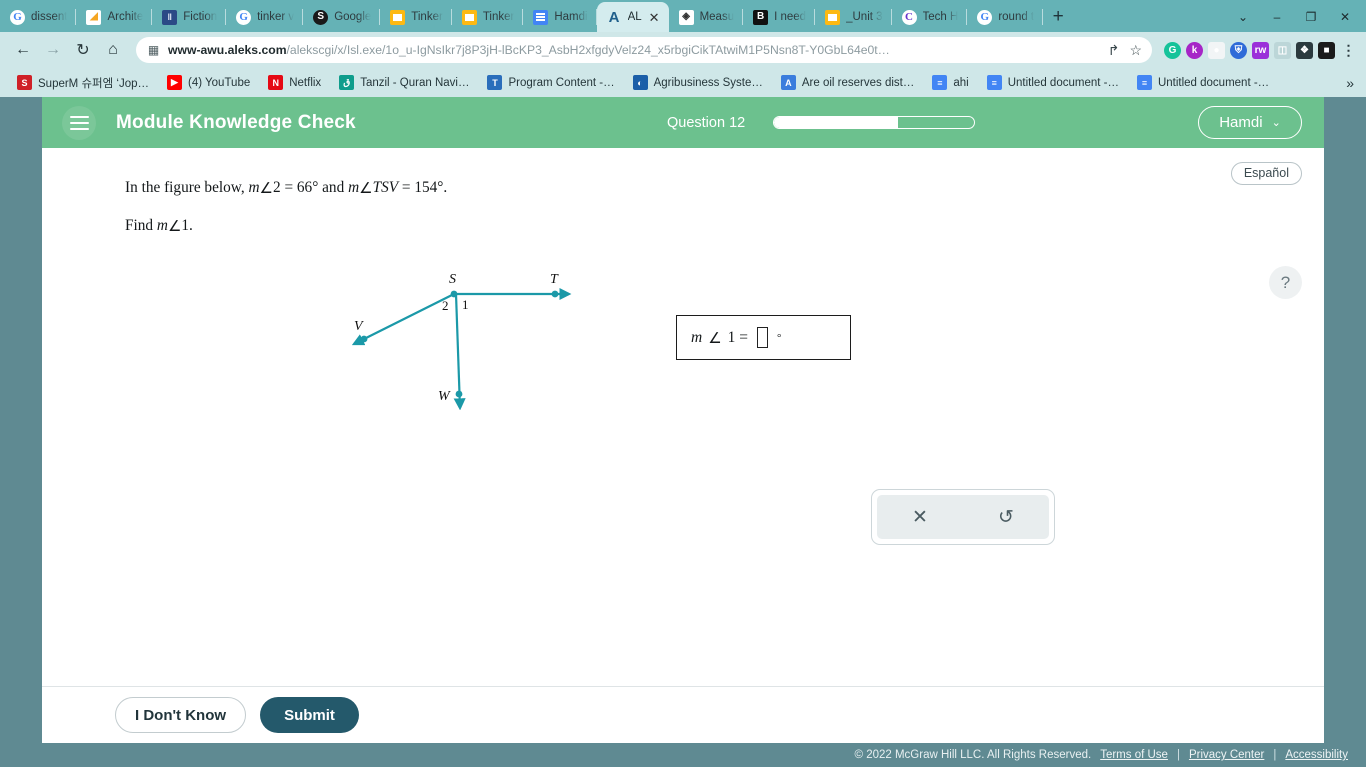  I want to click on browser-tab: ‖ Fiction, so click(189, 17).